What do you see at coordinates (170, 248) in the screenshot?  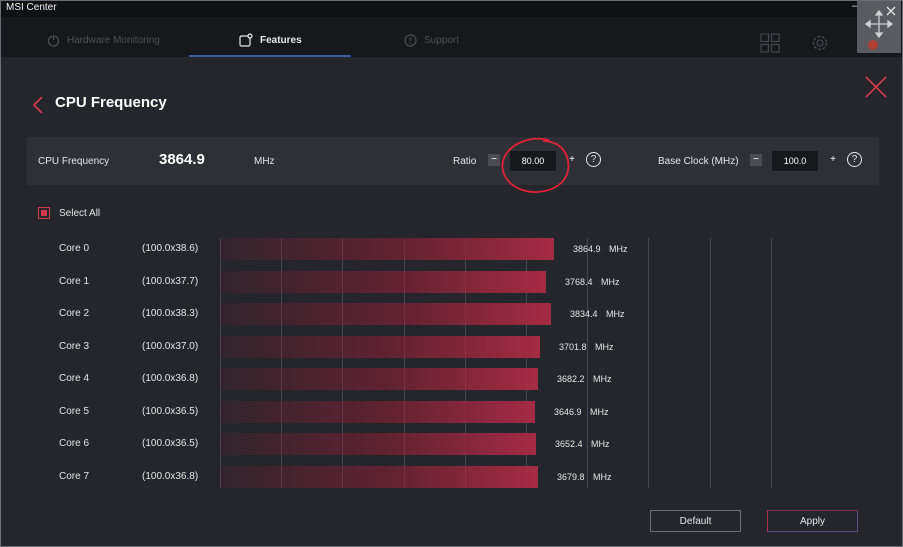 I see `core-ratio: (100.0x38.6)` at bounding box center [170, 248].